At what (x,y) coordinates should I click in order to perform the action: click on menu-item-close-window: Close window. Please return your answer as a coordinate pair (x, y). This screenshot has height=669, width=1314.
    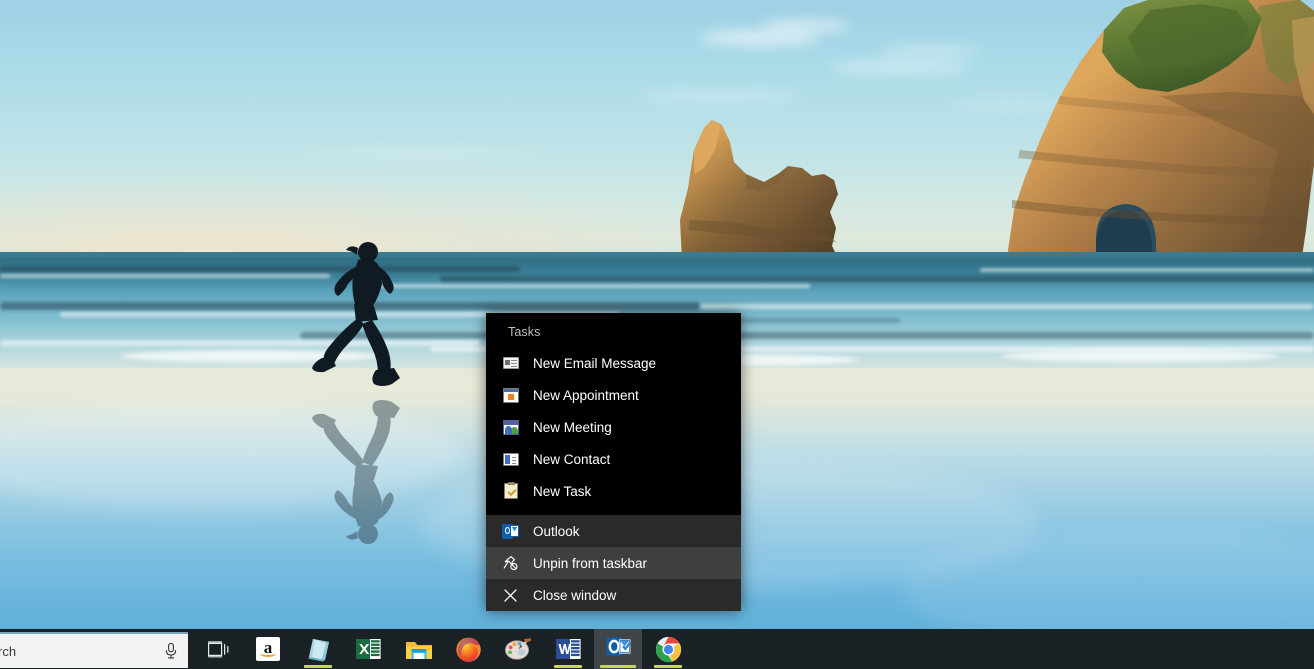
    Looking at the image, I should click on (613, 595).